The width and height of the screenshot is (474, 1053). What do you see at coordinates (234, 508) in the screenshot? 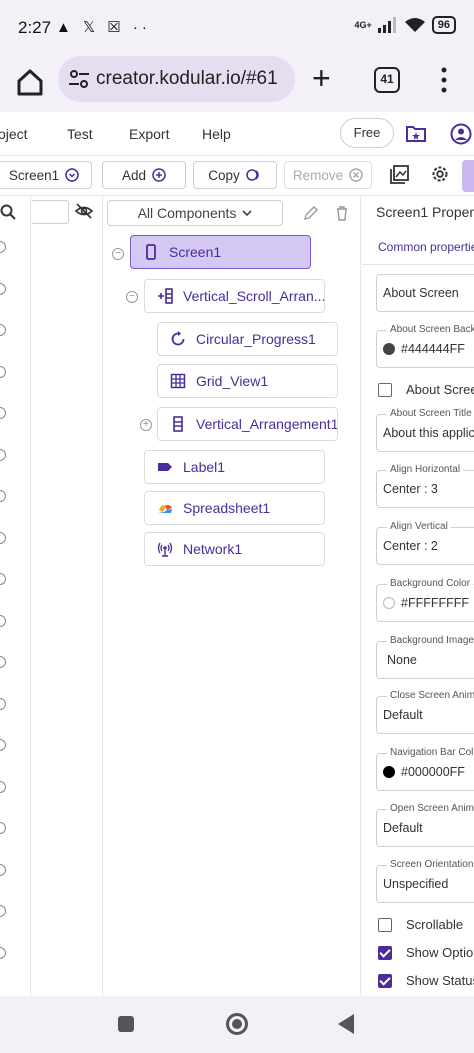
I see `tree-node-spreadsheet: Spreadsheet1` at bounding box center [234, 508].